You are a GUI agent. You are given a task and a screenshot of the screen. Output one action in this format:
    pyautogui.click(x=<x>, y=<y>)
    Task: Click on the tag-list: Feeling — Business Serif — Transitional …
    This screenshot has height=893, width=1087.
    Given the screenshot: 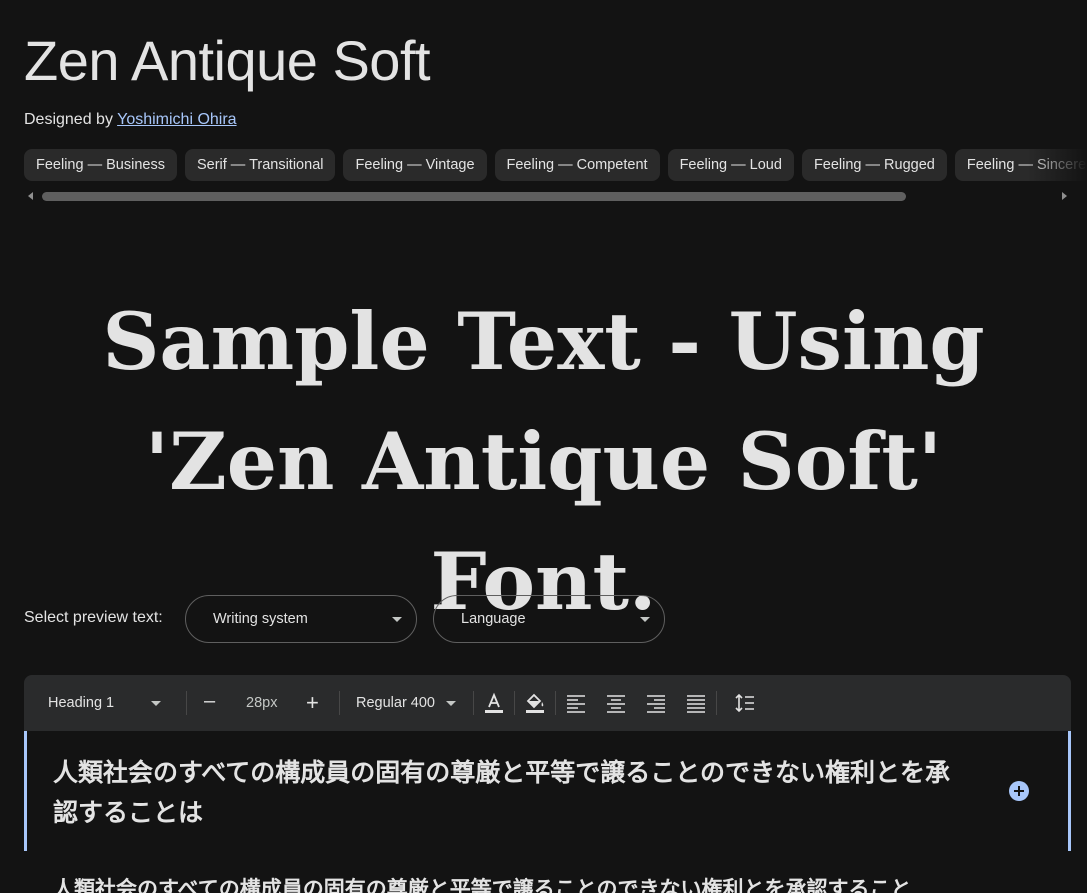 What is the action you would take?
    pyautogui.click(x=555, y=165)
    